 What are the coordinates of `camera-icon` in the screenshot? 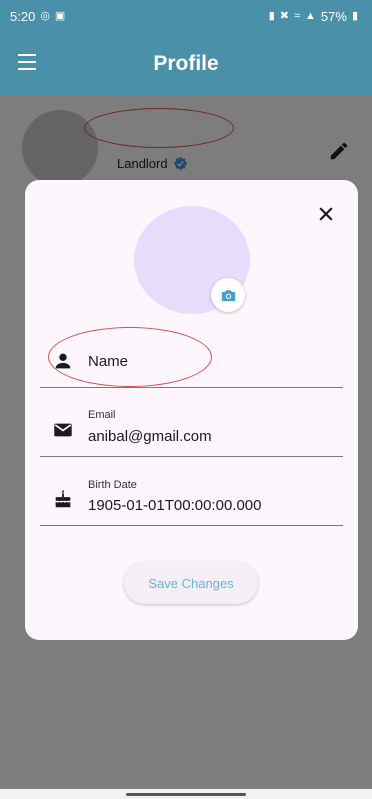 It's located at (228, 295).